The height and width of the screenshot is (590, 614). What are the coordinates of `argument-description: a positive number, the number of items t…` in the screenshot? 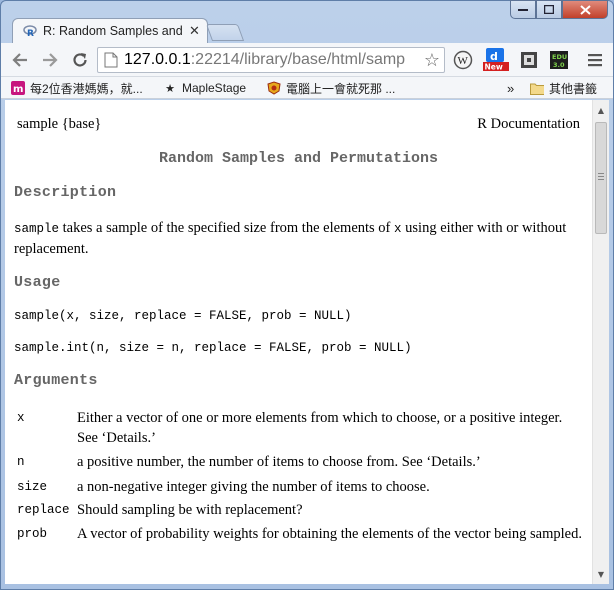 It's located at (279, 462).